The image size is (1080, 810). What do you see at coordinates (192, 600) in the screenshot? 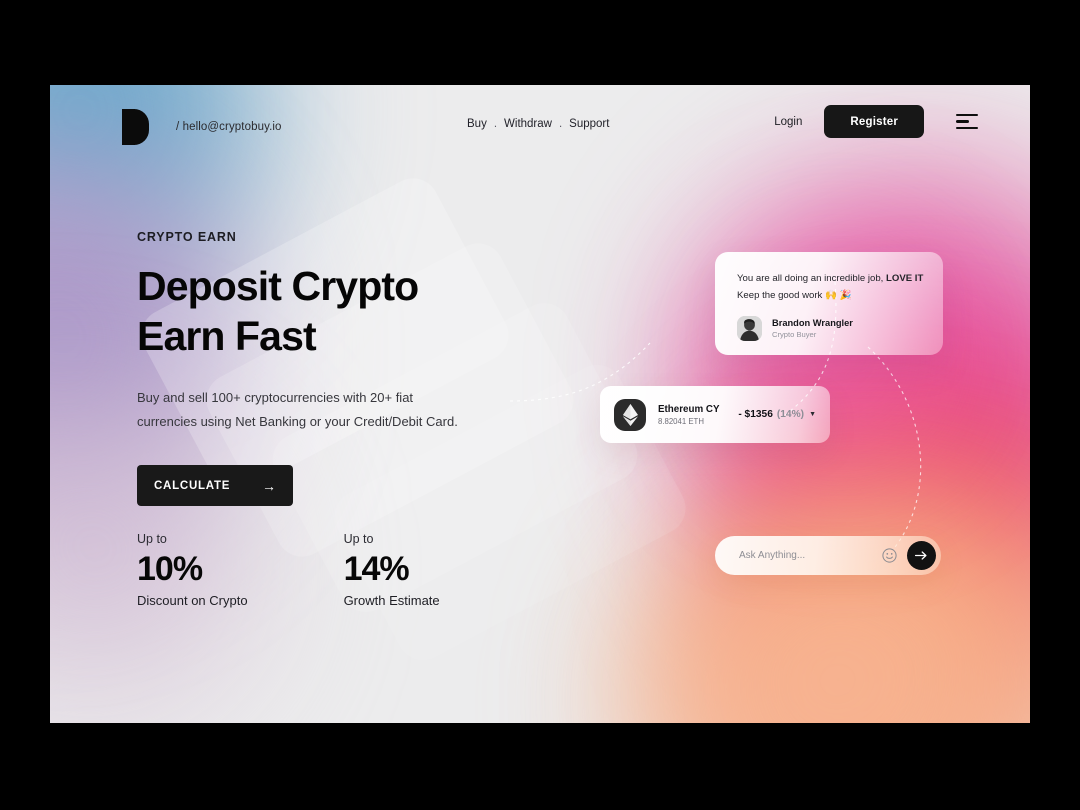
I see `stat-caption: Discount on Crypto` at bounding box center [192, 600].